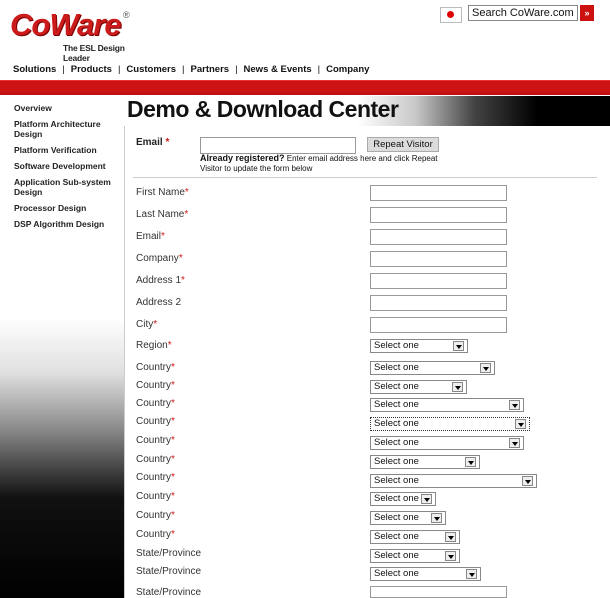 The image size is (610, 598). Describe the element at coordinates (67, 150) in the screenshot. I see `sidebar-item-platform-verification: Platform Verification` at that location.